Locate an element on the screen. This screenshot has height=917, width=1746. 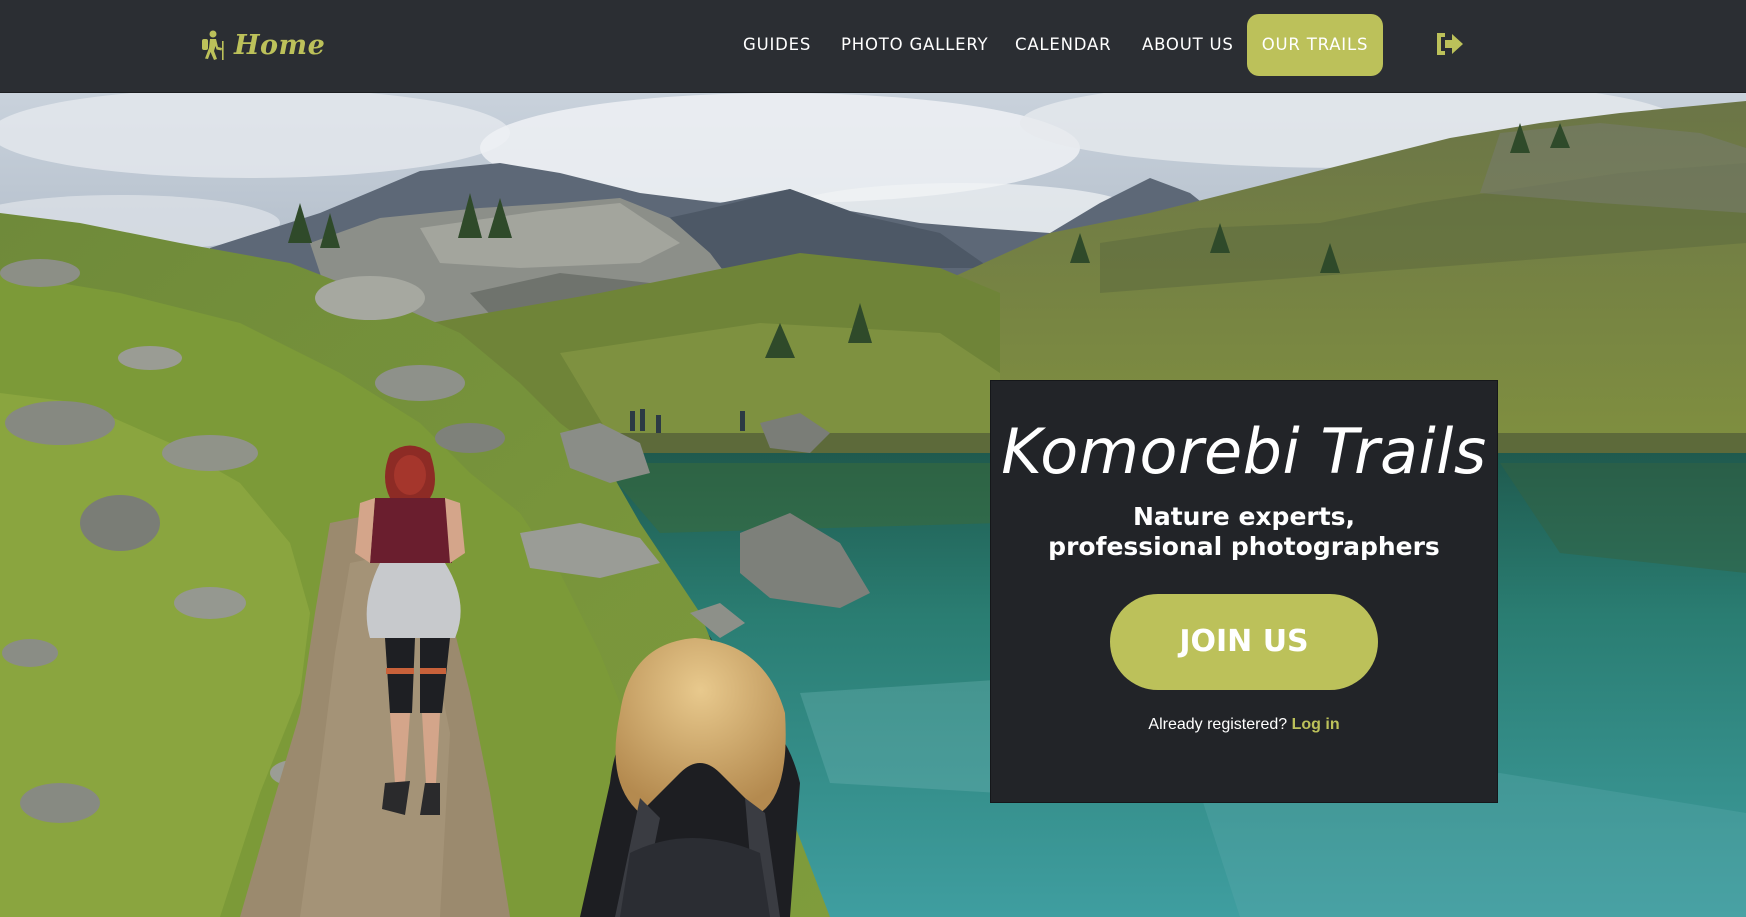
our-trails-button: OUR TRAILS is located at coordinates (1315, 45).